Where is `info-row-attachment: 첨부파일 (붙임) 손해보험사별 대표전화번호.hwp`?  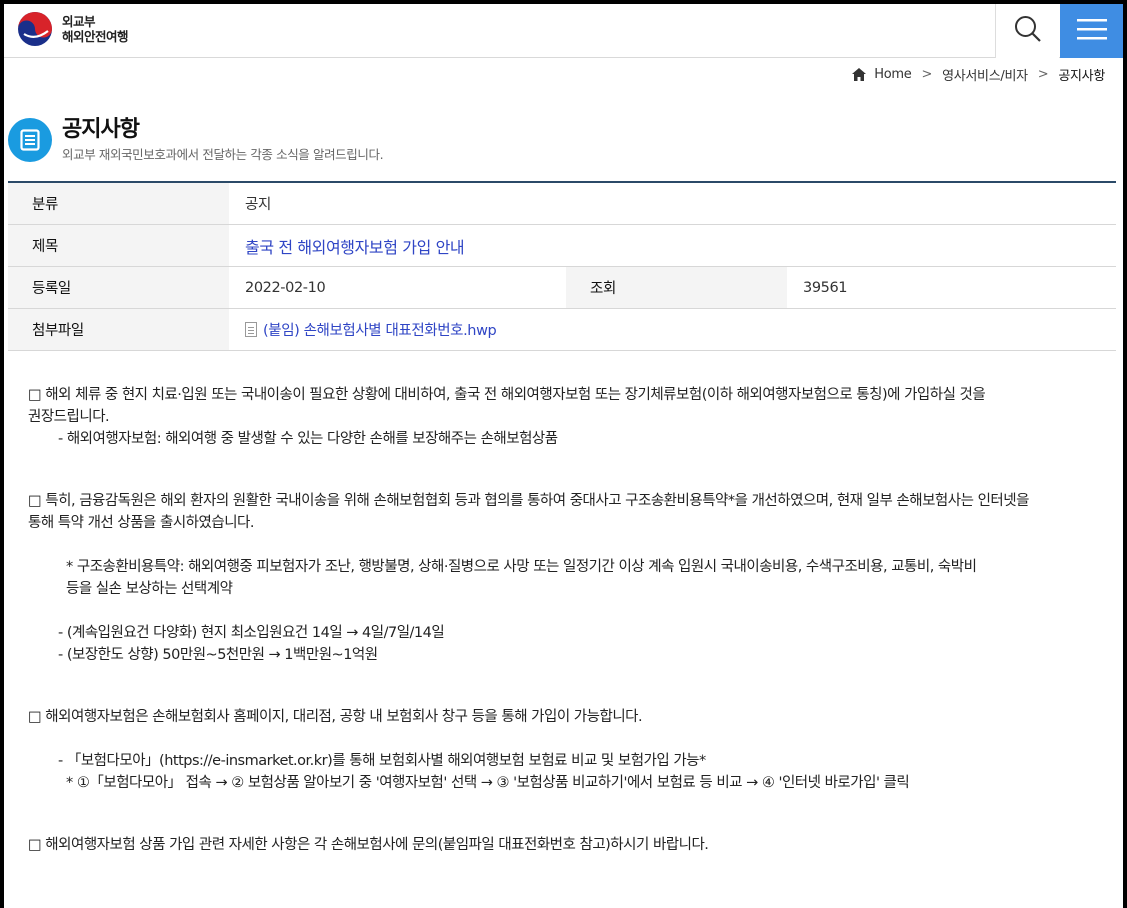 info-row-attachment: 첨부파일 (붙임) 손해보험사별 대표전화번호.hwp is located at coordinates (562, 330).